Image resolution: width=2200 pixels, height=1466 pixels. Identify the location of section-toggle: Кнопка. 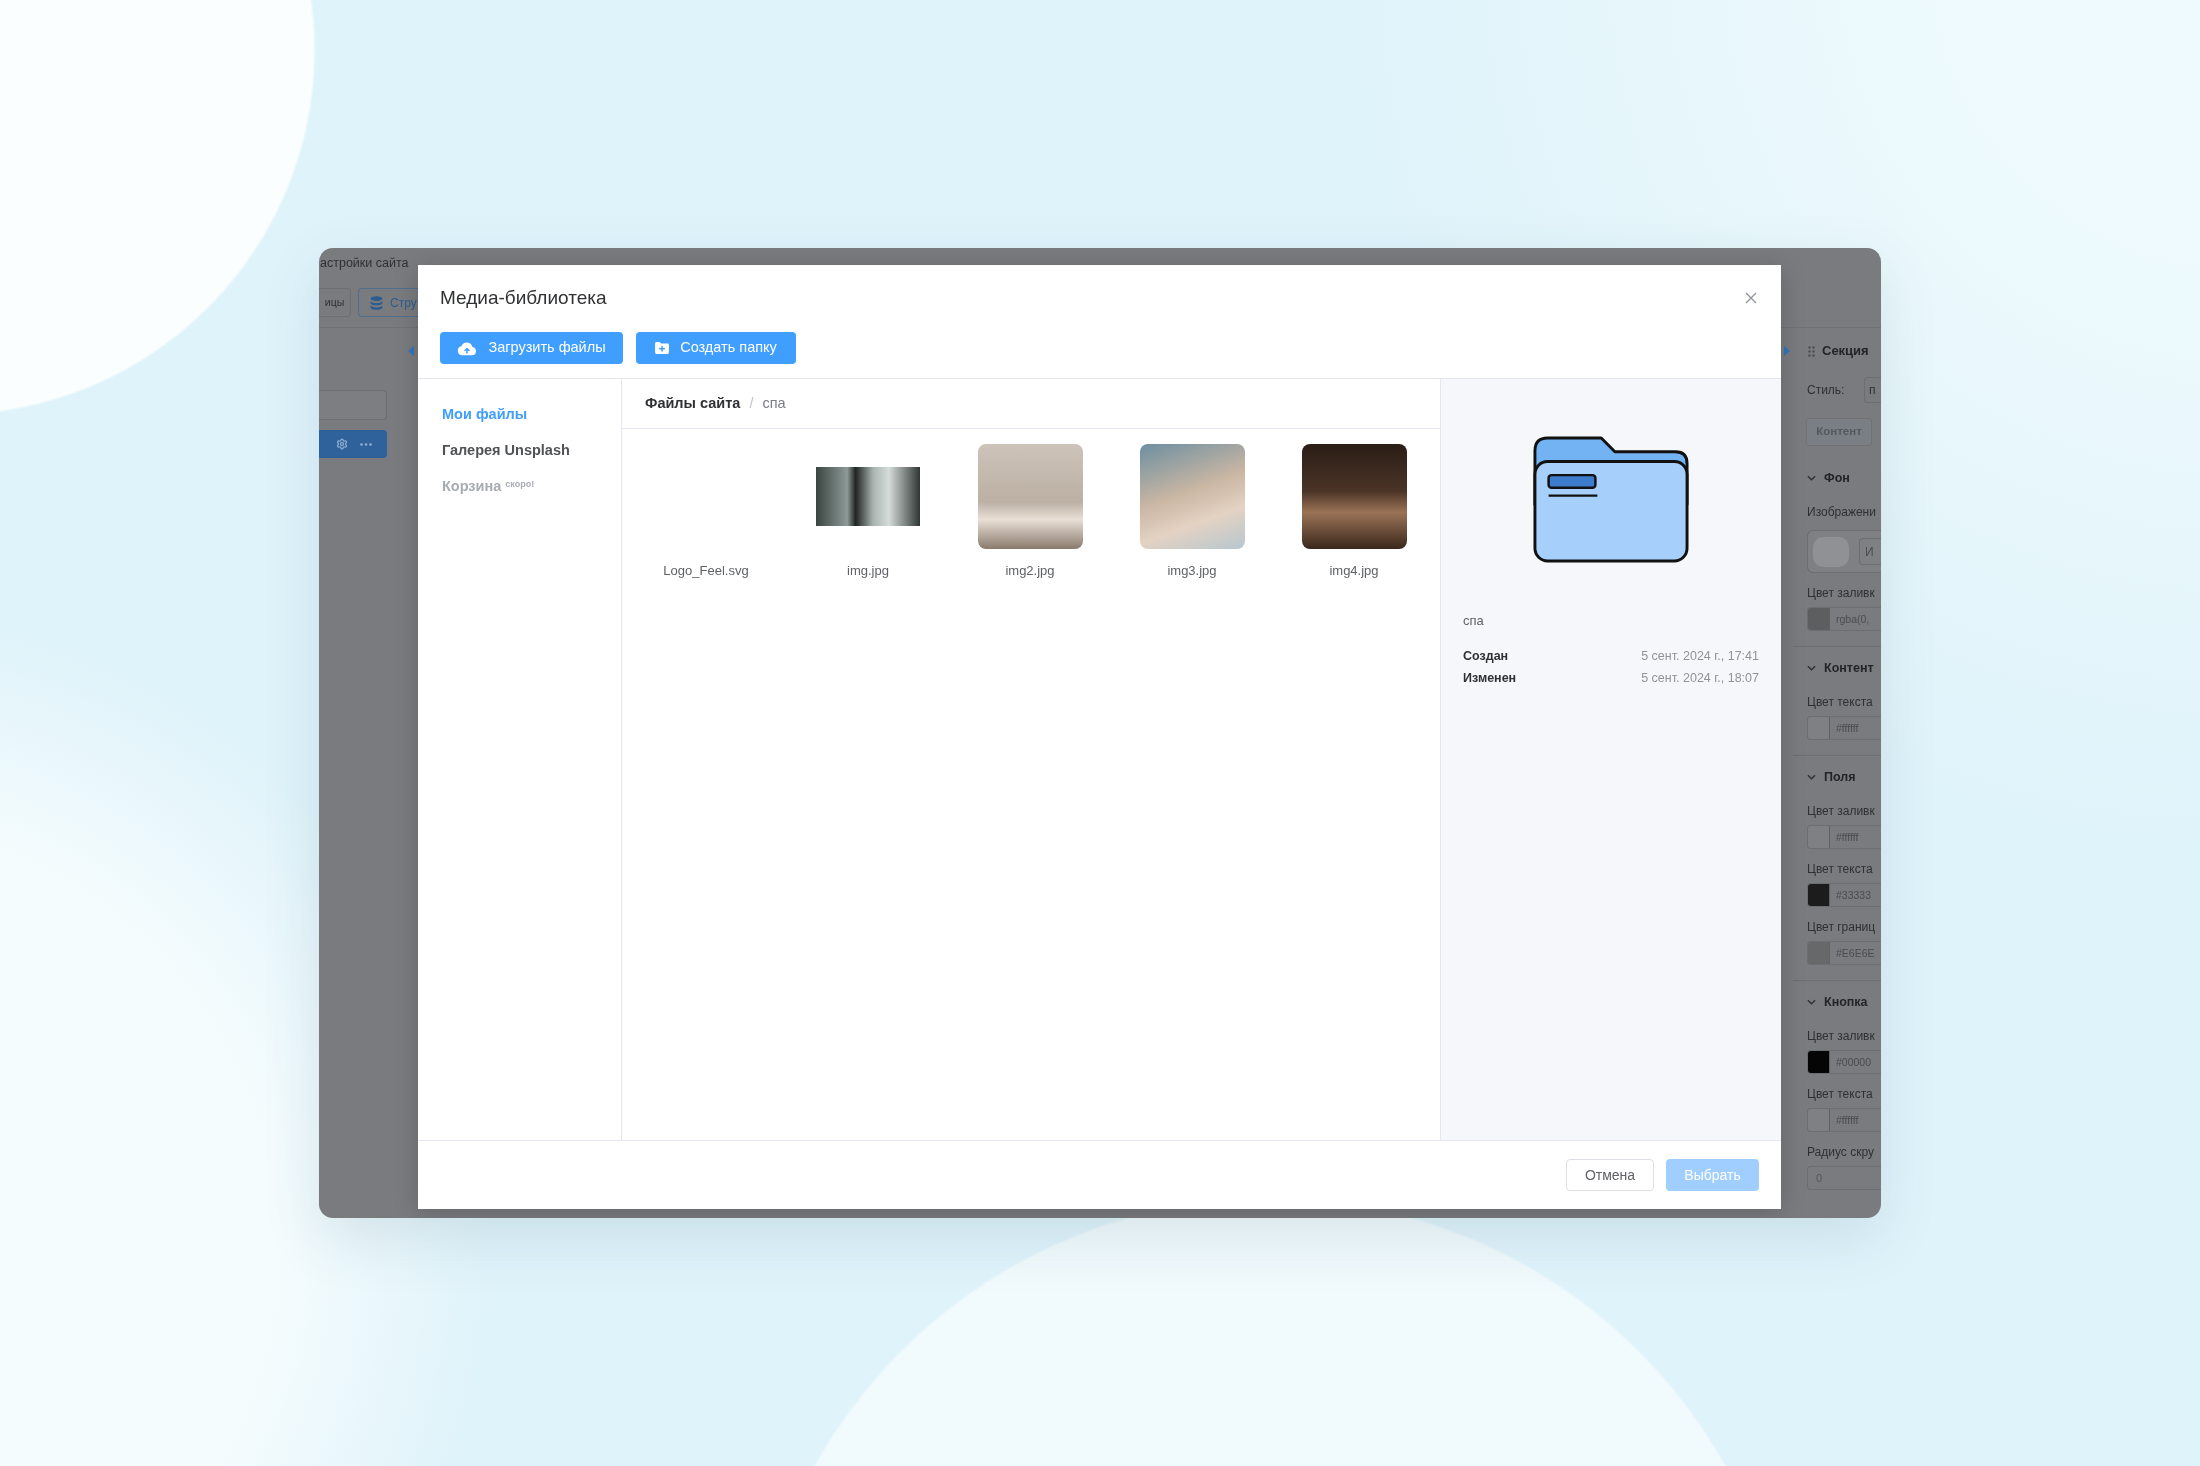
(1844, 1002).